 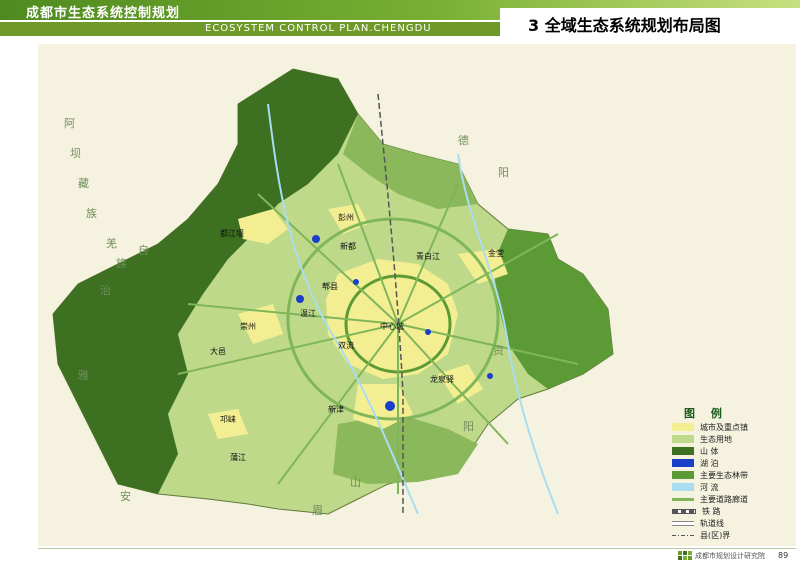 I want to click on place-label: 新都, so click(x=348, y=246).